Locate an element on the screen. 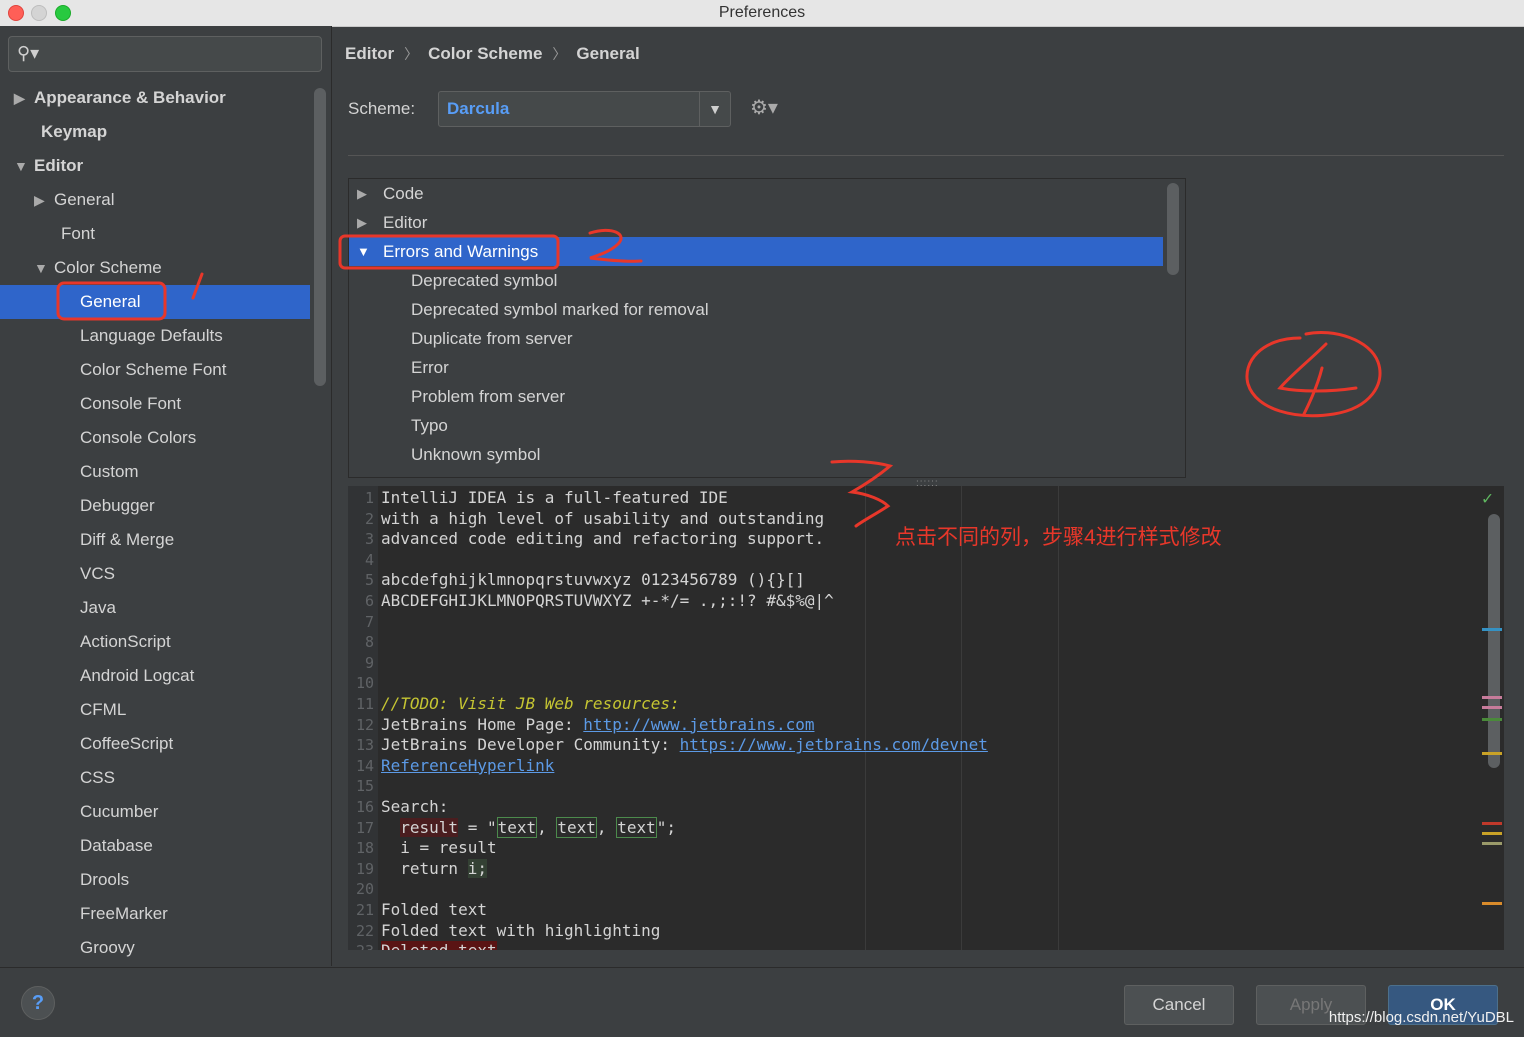 This screenshot has height=1037, width=1524. category-scrollbar is located at coordinates (1173, 229).